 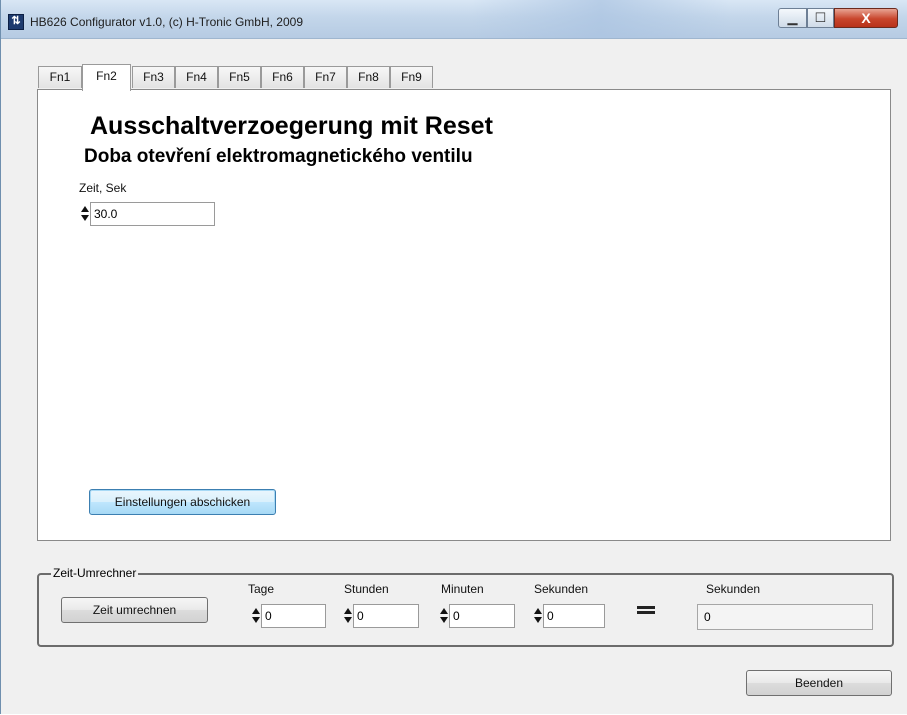 What do you see at coordinates (601, 19) in the screenshot?
I see `title-bar-glass` at bounding box center [601, 19].